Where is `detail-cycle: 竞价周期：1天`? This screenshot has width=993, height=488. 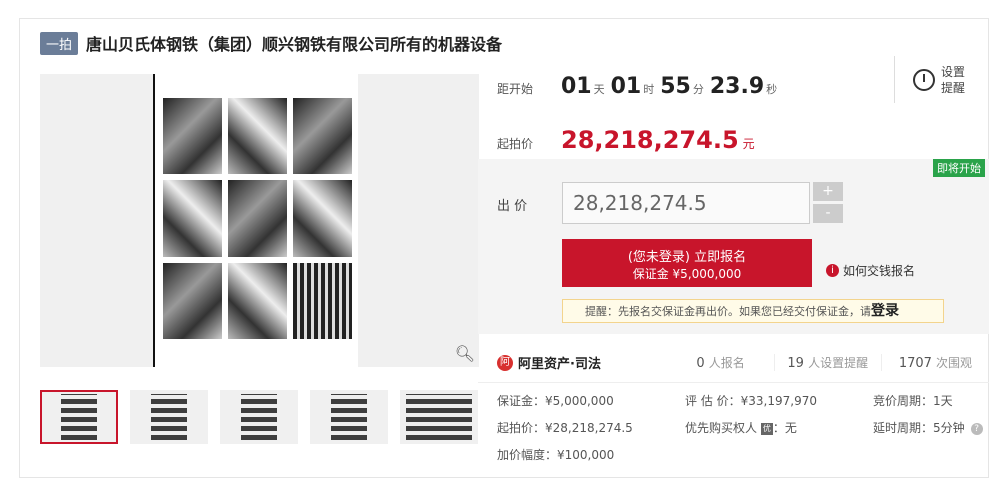 detail-cycle: 竞价周期：1天 is located at coordinates (913, 401).